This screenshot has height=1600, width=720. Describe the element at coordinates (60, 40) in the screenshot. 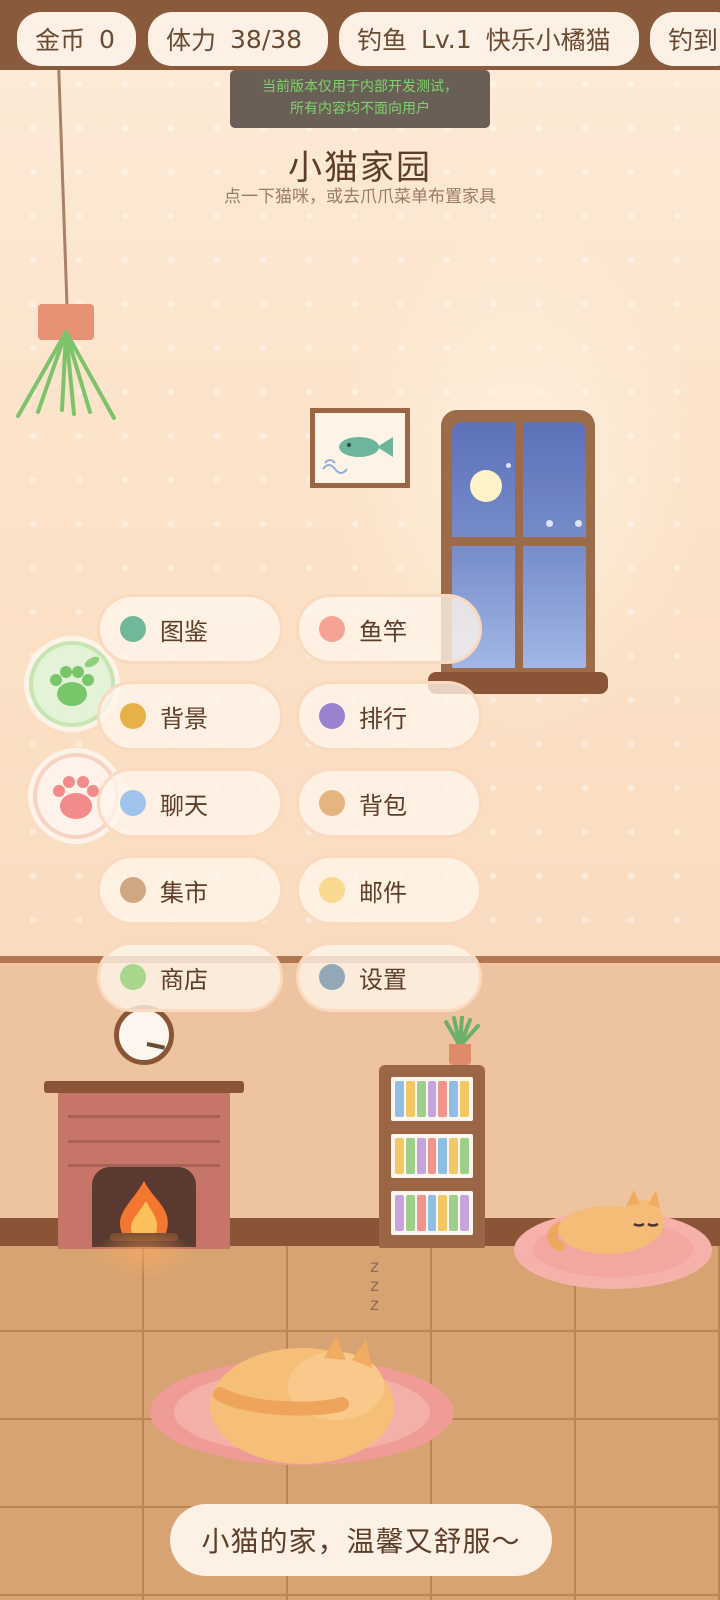

I see `coins-label: 金币` at that location.